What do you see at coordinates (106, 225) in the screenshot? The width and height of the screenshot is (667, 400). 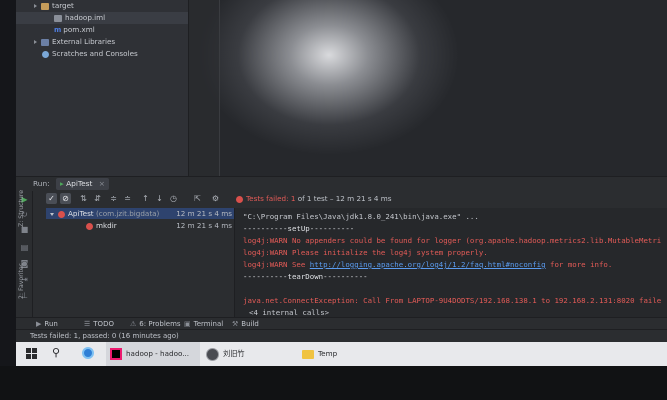 I see `test-name: mkdir` at bounding box center [106, 225].